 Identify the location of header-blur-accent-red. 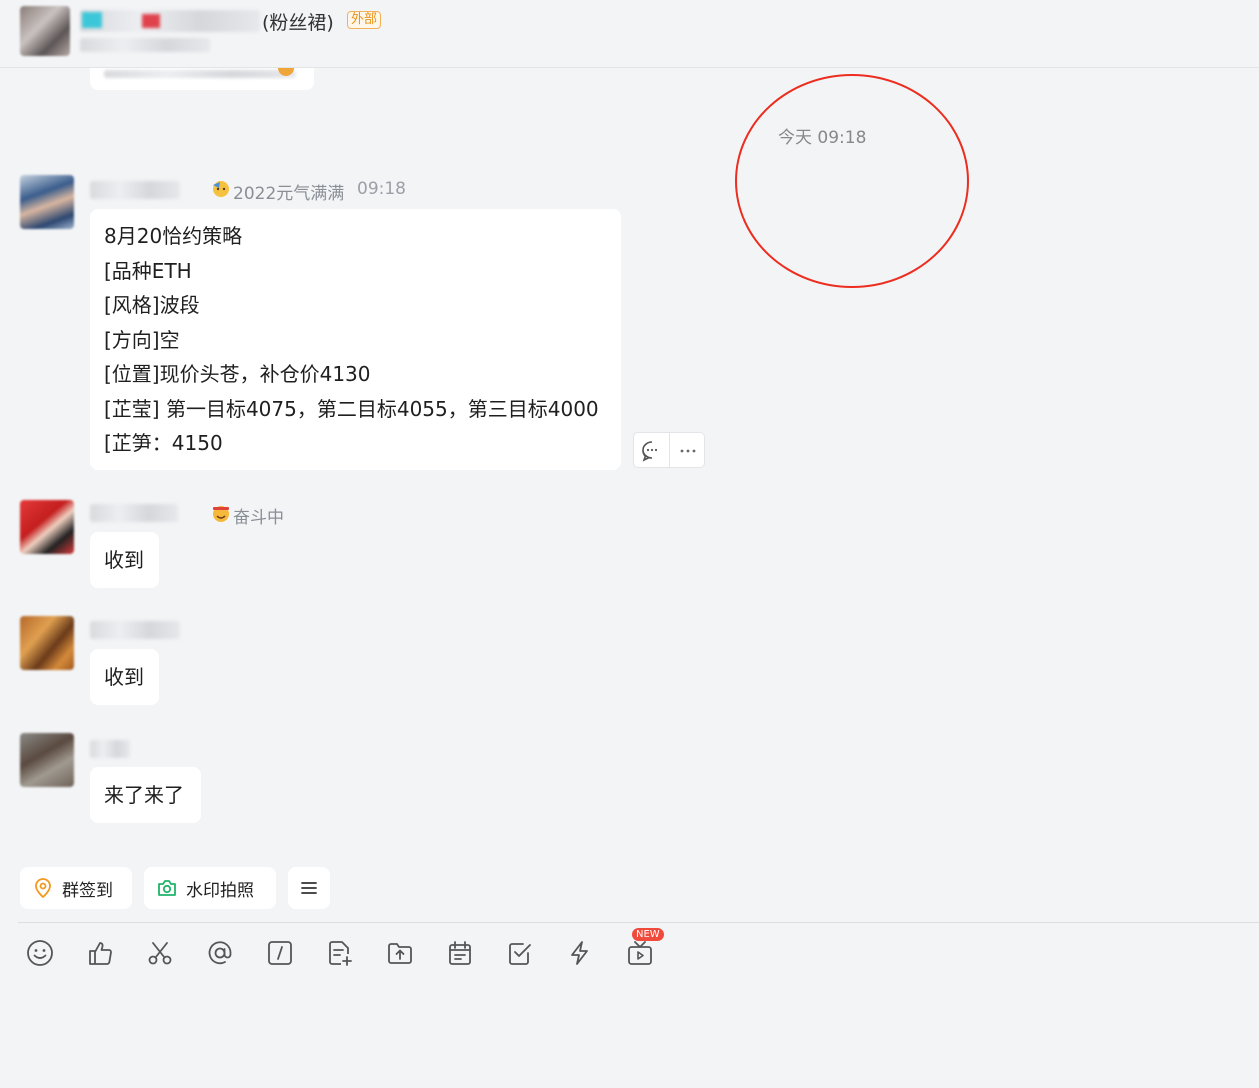
(151, 21).